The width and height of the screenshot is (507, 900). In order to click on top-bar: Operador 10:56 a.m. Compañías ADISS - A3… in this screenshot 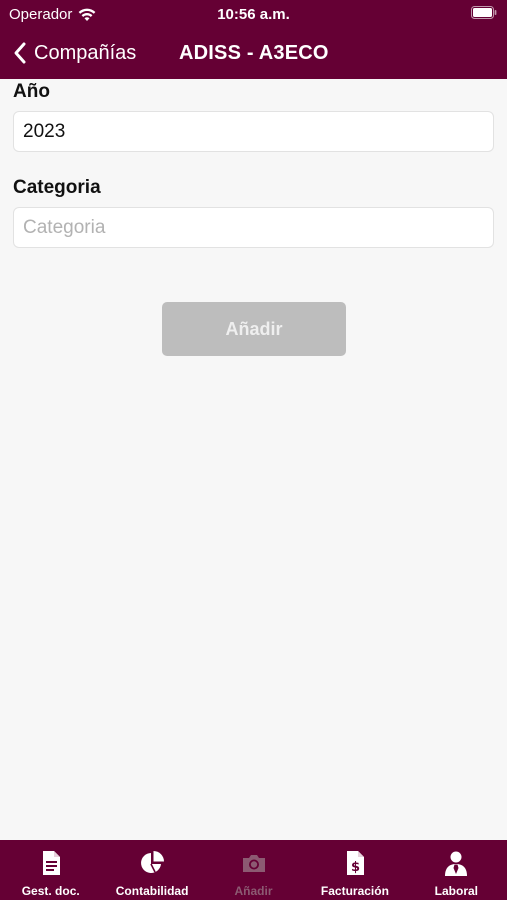, I will do `click(253, 39)`.